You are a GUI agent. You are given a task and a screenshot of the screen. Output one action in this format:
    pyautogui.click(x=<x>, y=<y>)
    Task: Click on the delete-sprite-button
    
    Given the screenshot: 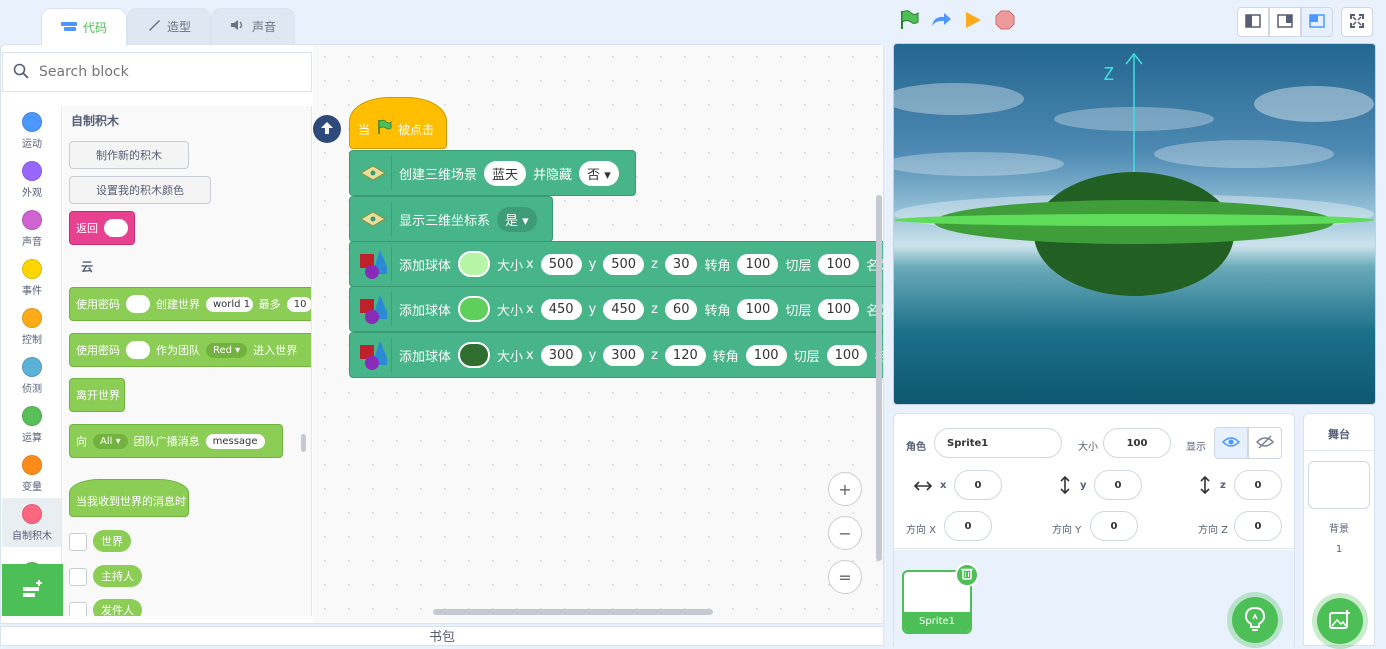 What is the action you would take?
    pyautogui.click(x=967, y=575)
    